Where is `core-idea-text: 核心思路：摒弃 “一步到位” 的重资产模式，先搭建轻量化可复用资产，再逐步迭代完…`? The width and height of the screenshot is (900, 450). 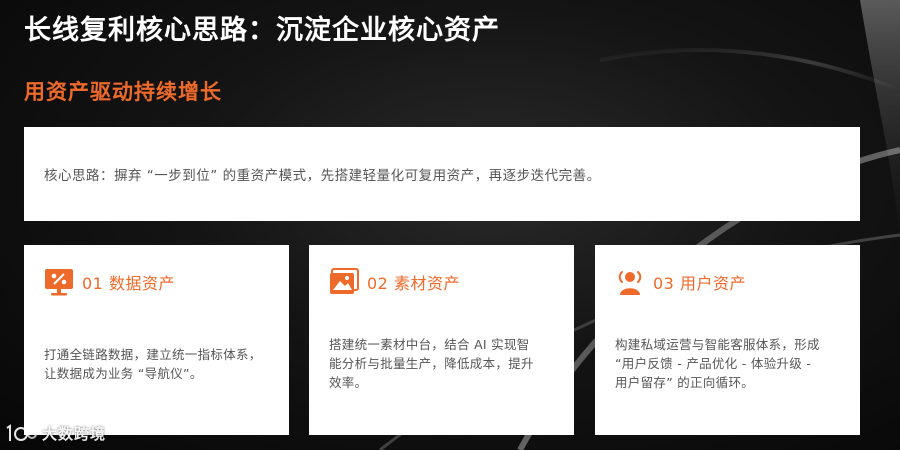
core-idea-text: 核心思路：摒弃 “一步到位” 的重资产模式，先搭建轻量化可复用资产，再逐步迭代完… is located at coordinates (322, 176).